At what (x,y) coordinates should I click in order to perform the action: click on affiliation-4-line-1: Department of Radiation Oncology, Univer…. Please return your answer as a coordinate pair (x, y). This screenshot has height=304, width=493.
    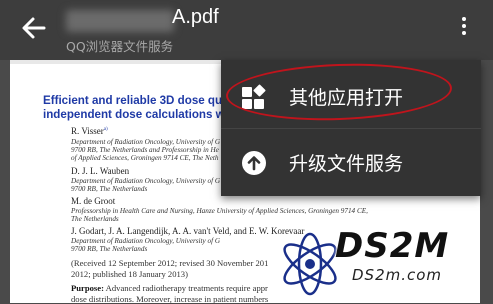
    Looking at the image, I should click on (146, 241).